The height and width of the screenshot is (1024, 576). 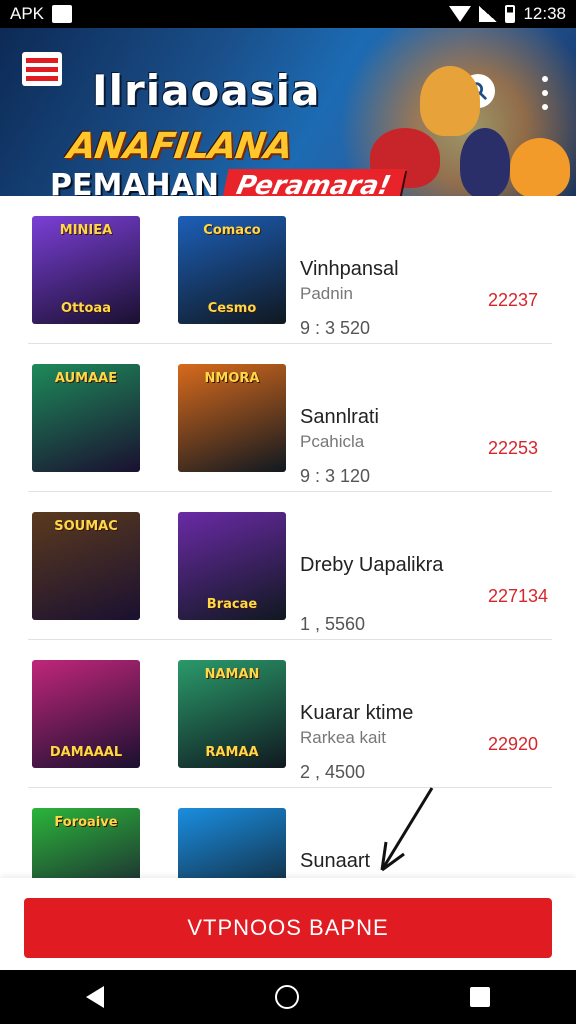 I want to click on item-subtitle: Padnin, so click(x=326, y=293).